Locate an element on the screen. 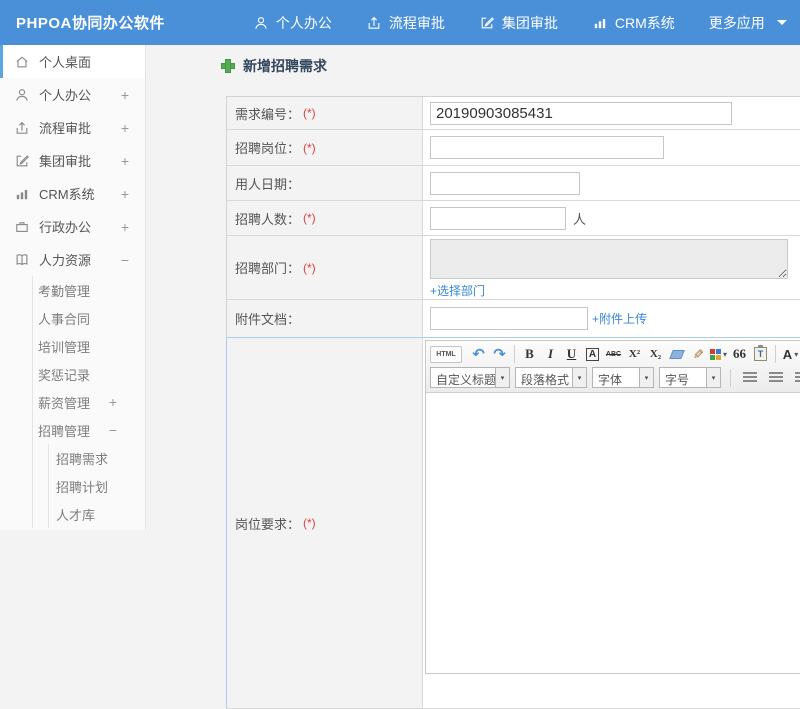  nav-item-group-approval: 集团审批 is located at coordinates (518, 23).